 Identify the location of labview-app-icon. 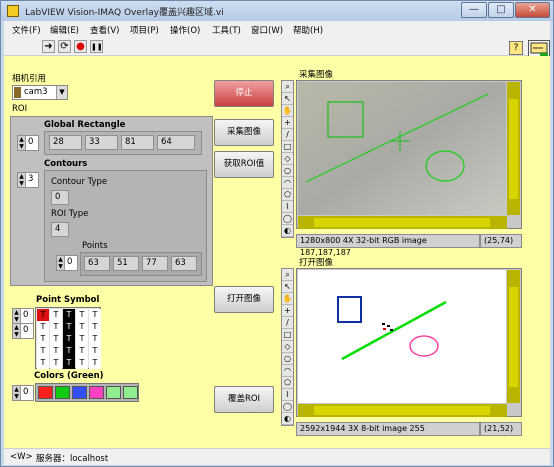
(13, 11).